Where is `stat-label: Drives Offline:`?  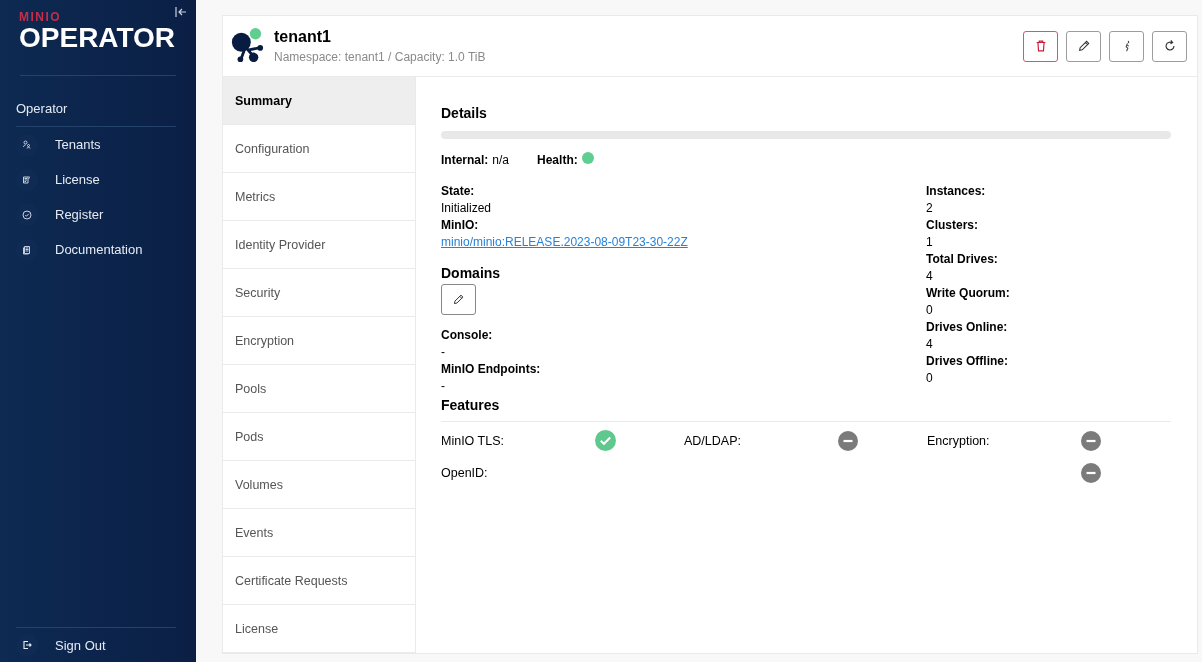 stat-label: Drives Offline: is located at coordinates (968, 361).